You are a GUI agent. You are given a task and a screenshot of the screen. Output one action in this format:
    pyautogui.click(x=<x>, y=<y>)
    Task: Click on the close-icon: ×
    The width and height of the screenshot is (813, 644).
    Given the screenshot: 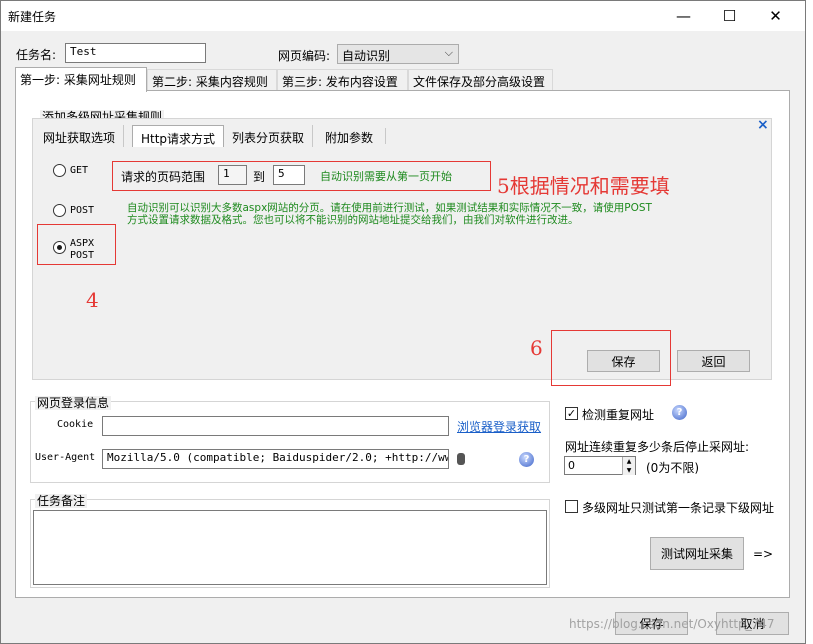 What is the action you would take?
    pyautogui.click(x=763, y=125)
    